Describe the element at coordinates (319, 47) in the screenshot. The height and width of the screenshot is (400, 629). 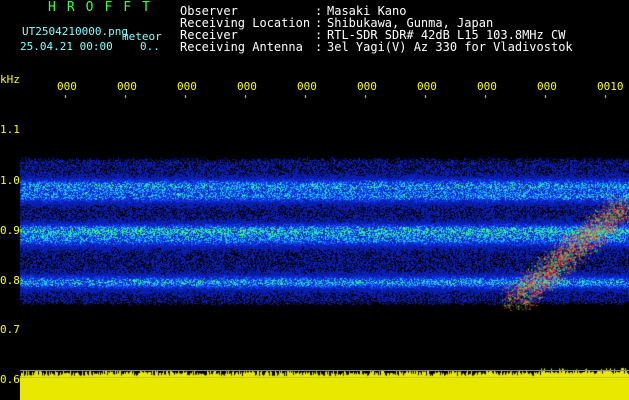
I see `field-antenna-sep: :` at that location.